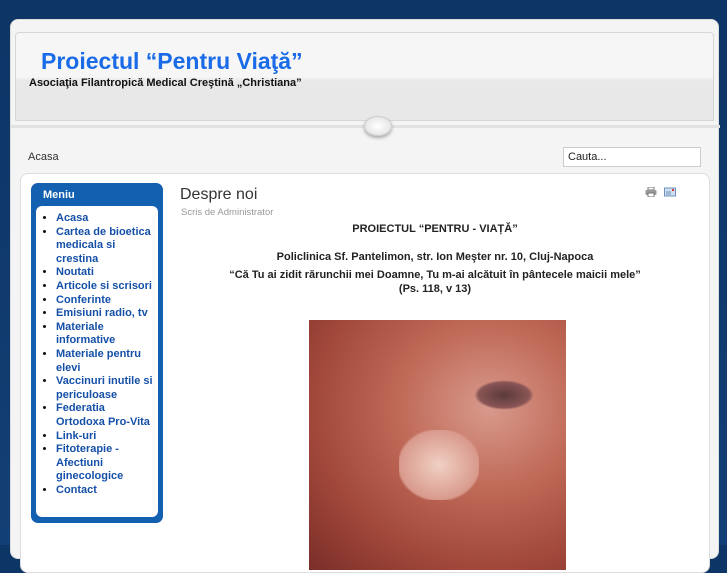 Image resolution: width=727 pixels, height=573 pixels. Describe the element at coordinates (105, 415) in the screenshot. I see `menu-item: Federatia Ortodoxa Pro-Vita` at that location.